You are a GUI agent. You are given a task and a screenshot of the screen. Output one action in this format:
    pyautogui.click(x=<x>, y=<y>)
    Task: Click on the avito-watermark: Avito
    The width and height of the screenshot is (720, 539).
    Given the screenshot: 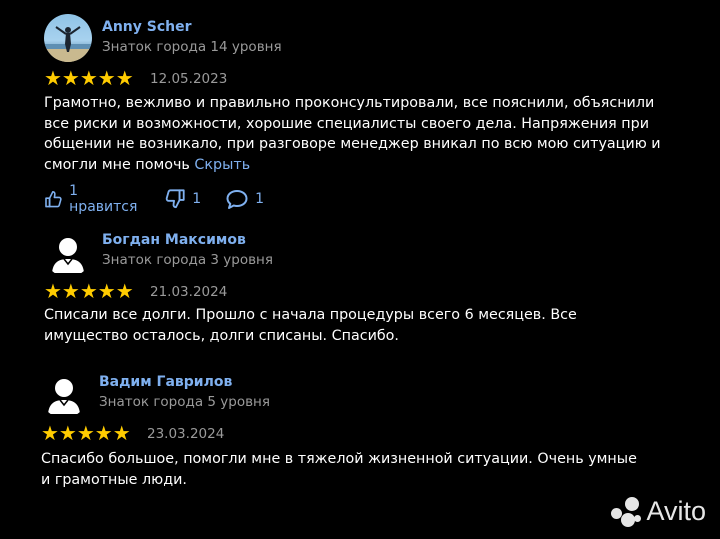 What is the action you would take?
    pyautogui.click(x=658, y=511)
    